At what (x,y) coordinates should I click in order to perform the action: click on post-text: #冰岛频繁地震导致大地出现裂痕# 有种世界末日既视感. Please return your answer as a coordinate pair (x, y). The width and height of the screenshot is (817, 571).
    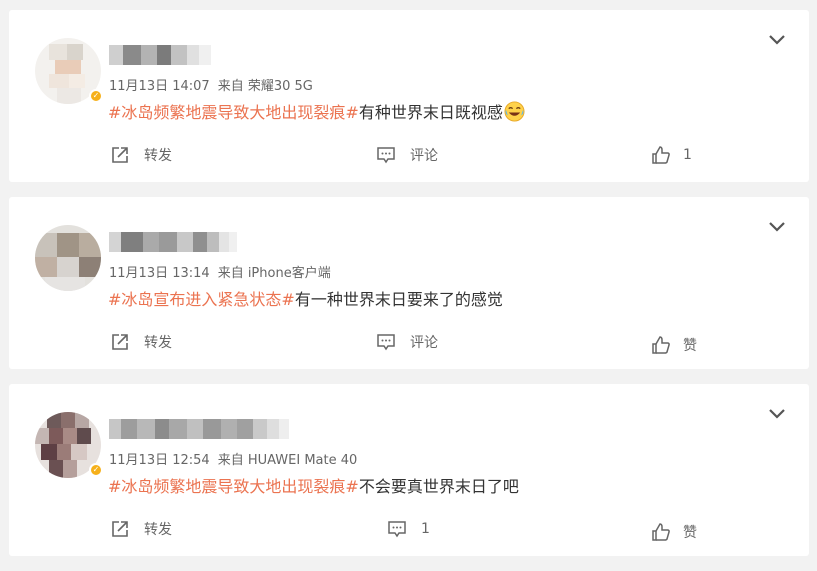
    Looking at the image, I should click on (316, 111).